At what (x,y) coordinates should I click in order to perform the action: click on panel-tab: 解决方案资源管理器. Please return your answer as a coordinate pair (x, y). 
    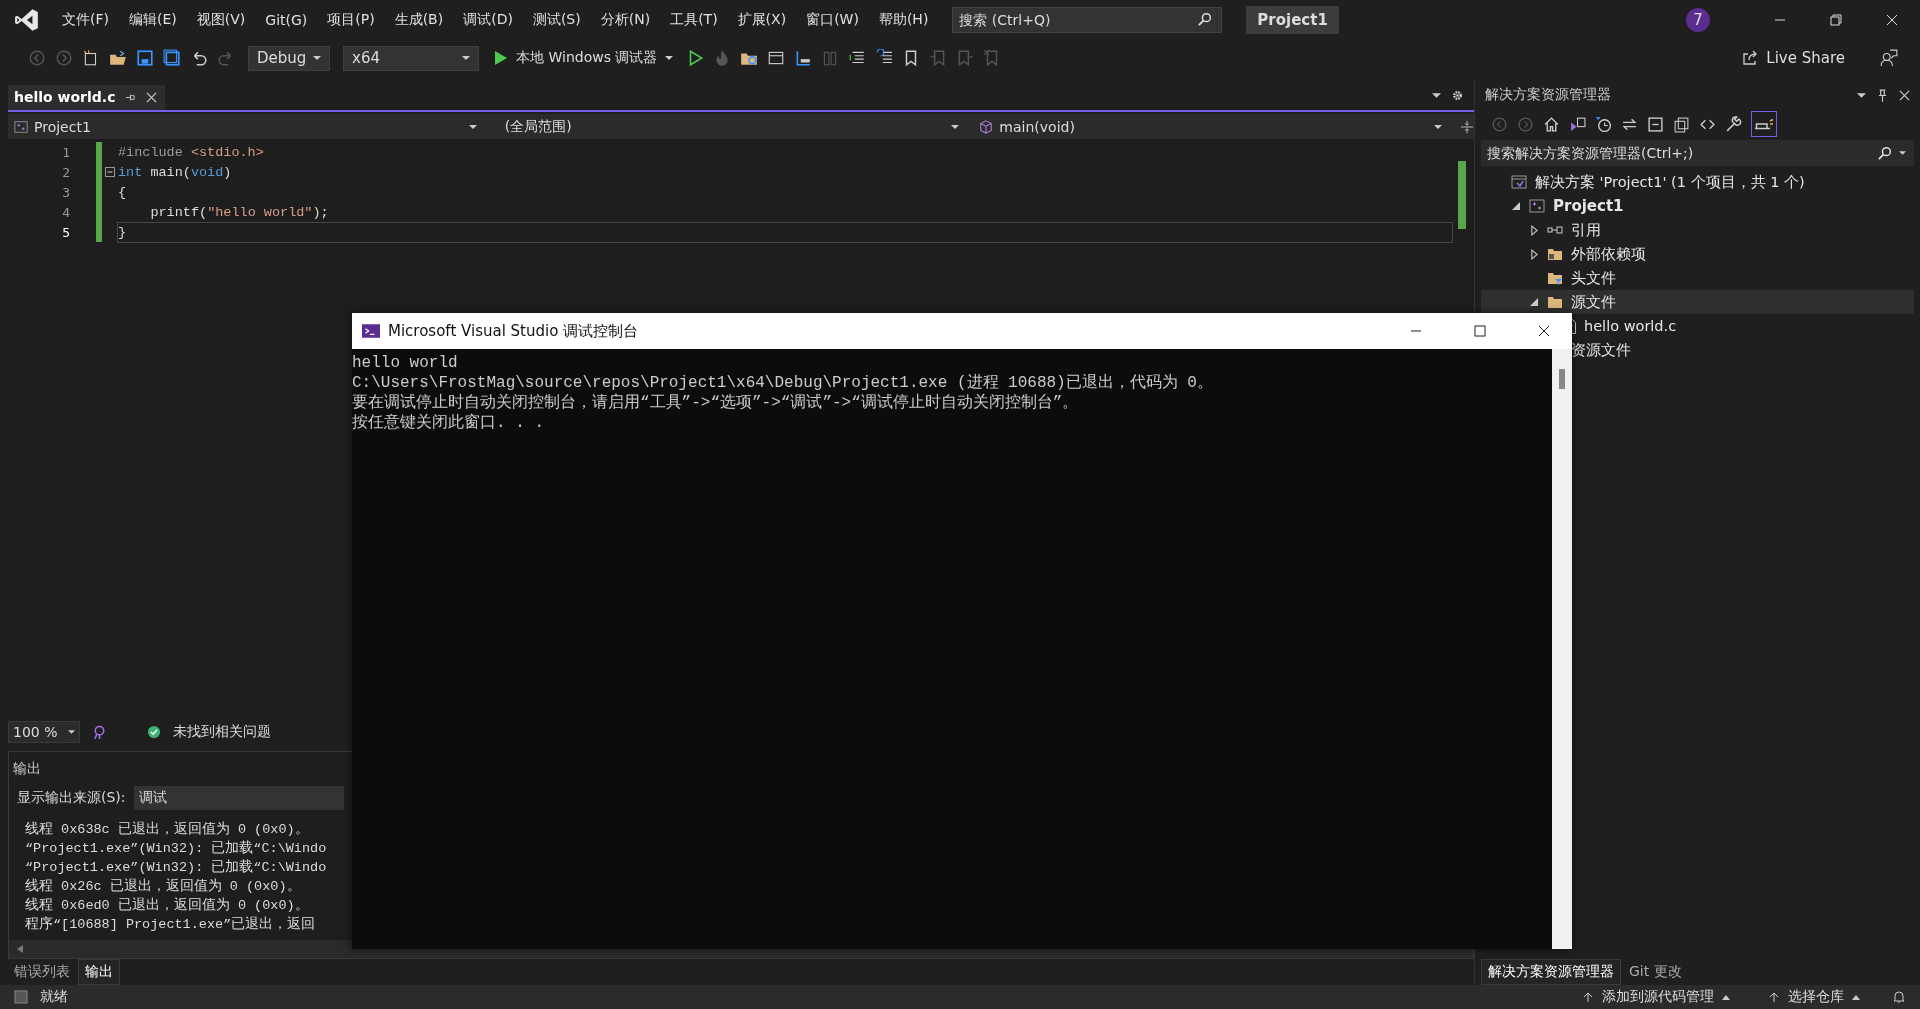
    Looking at the image, I should click on (1551, 972).